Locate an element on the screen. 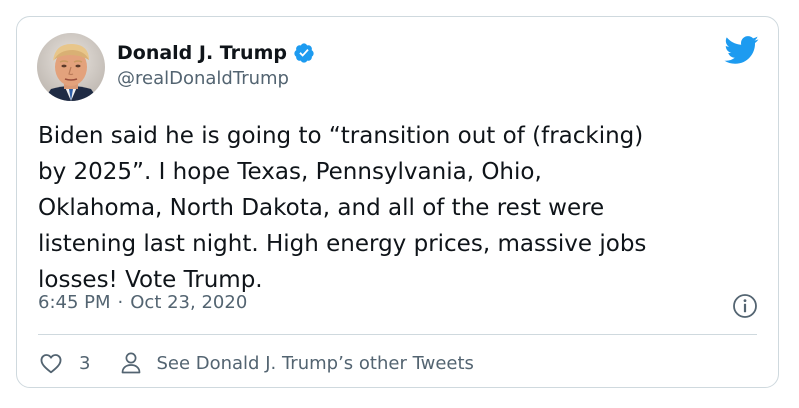 This screenshot has height=408, width=799. verified-badge-icon is located at coordinates (304, 53).